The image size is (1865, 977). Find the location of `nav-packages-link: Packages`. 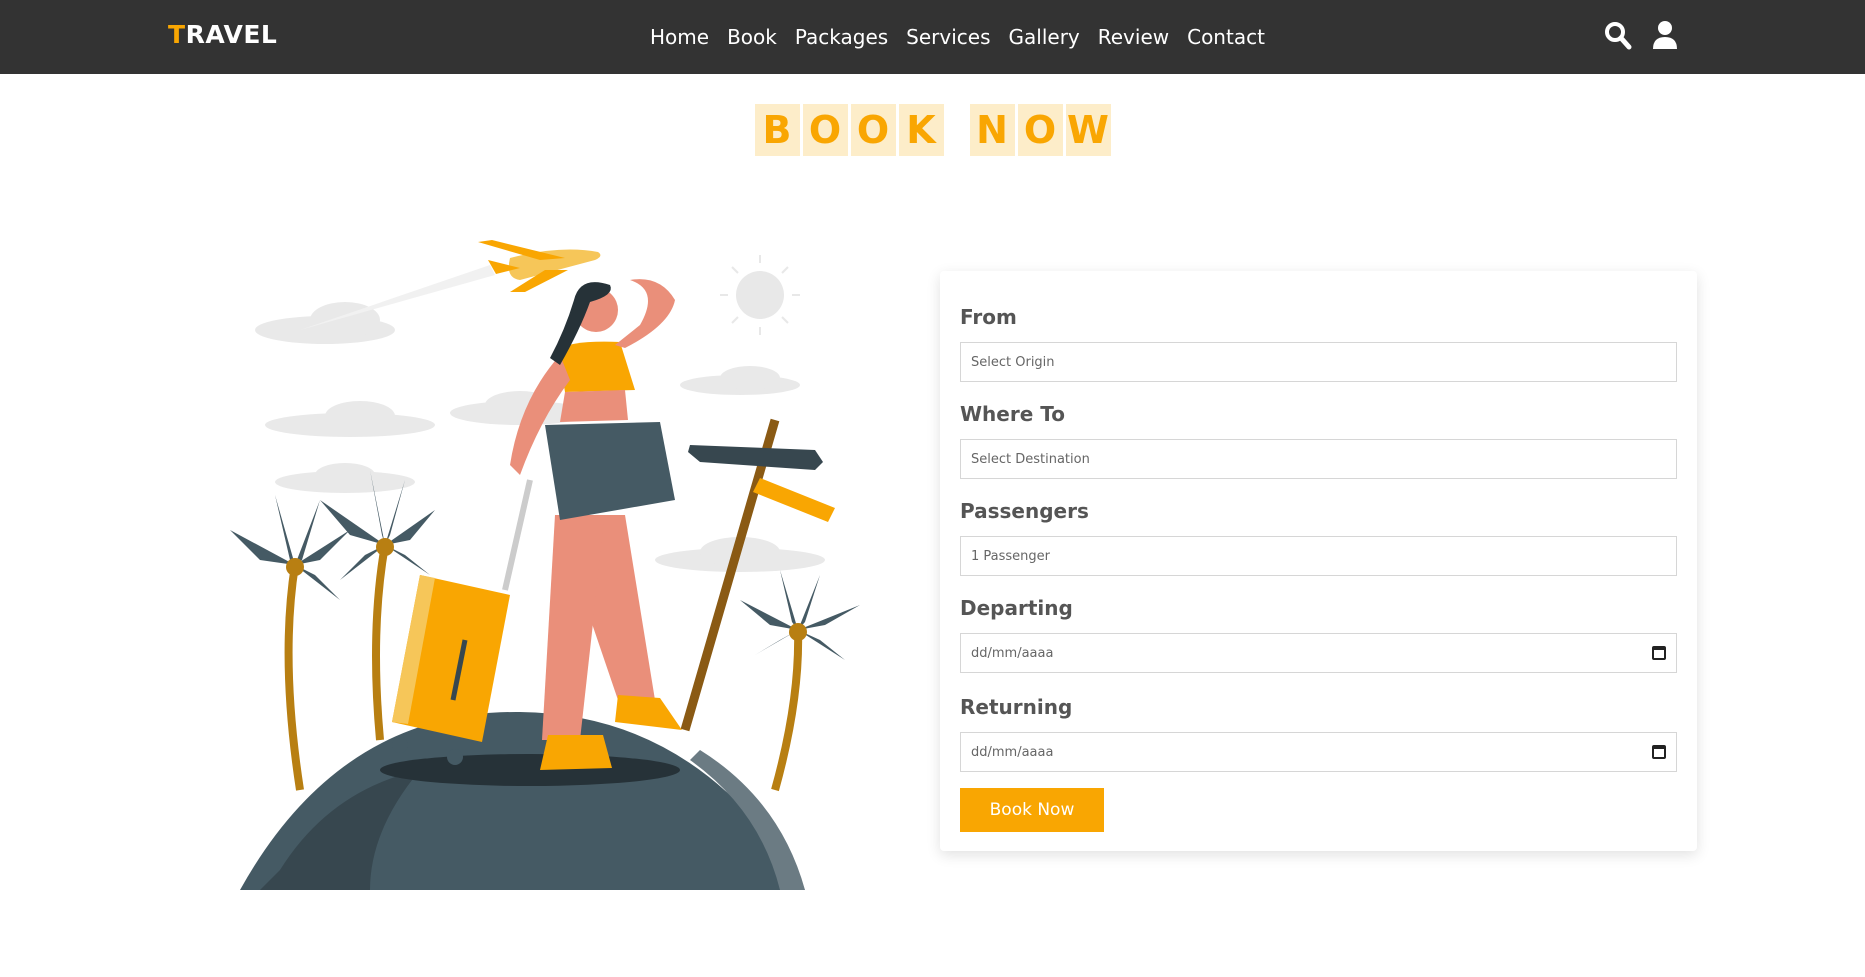

nav-packages-link: Packages is located at coordinates (841, 37).